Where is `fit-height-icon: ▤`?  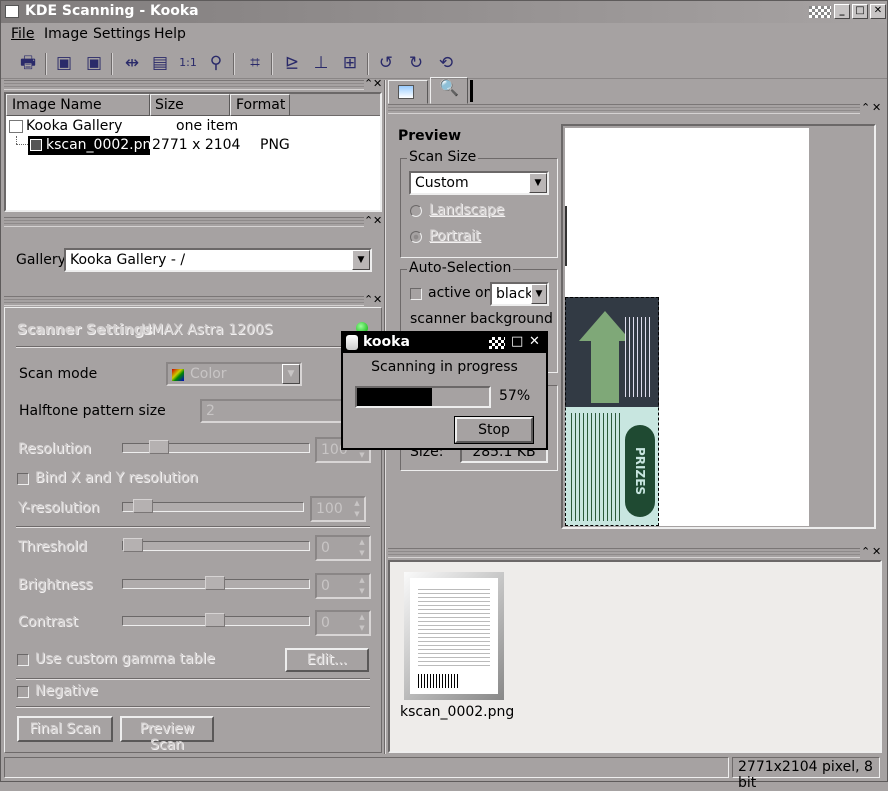 fit-height-icon: ▤ is located at coordinates (160, 63).